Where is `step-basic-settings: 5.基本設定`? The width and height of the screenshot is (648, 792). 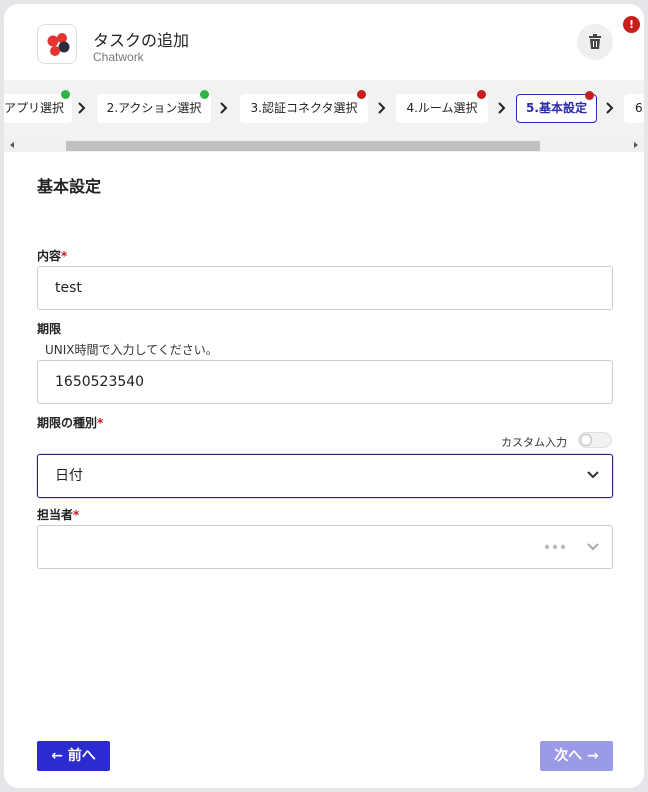 step-basic-settings: 5.基本設定 is located at coordinates (556, 107).